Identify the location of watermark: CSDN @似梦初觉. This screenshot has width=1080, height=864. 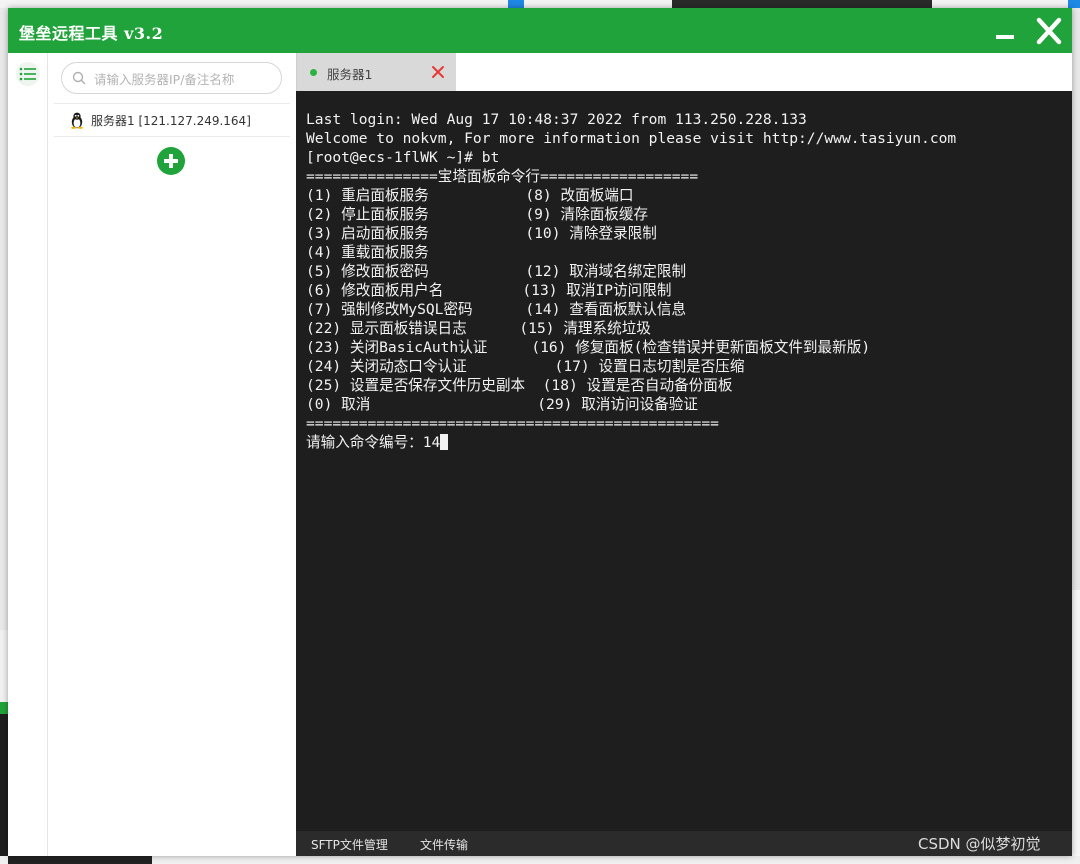
(979, 844).